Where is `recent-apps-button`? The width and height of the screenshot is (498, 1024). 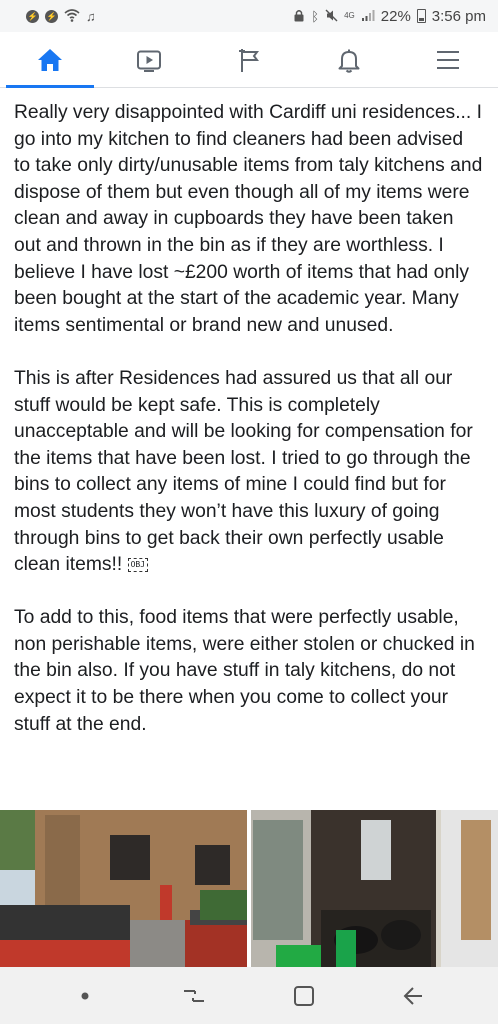 recent-apps-button is located at coordinates (194, 996).